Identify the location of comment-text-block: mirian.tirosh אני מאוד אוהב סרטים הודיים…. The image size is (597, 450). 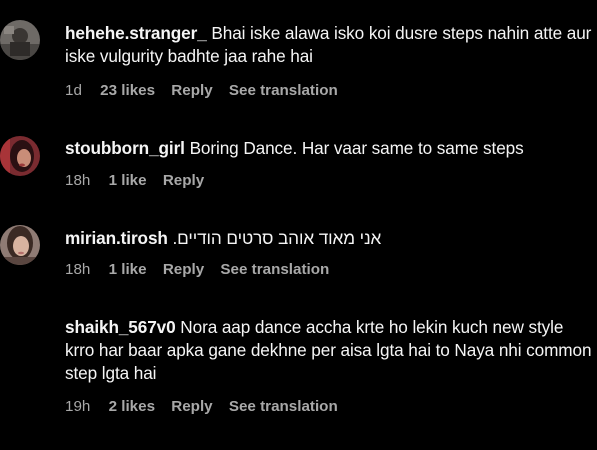
(329, 238).